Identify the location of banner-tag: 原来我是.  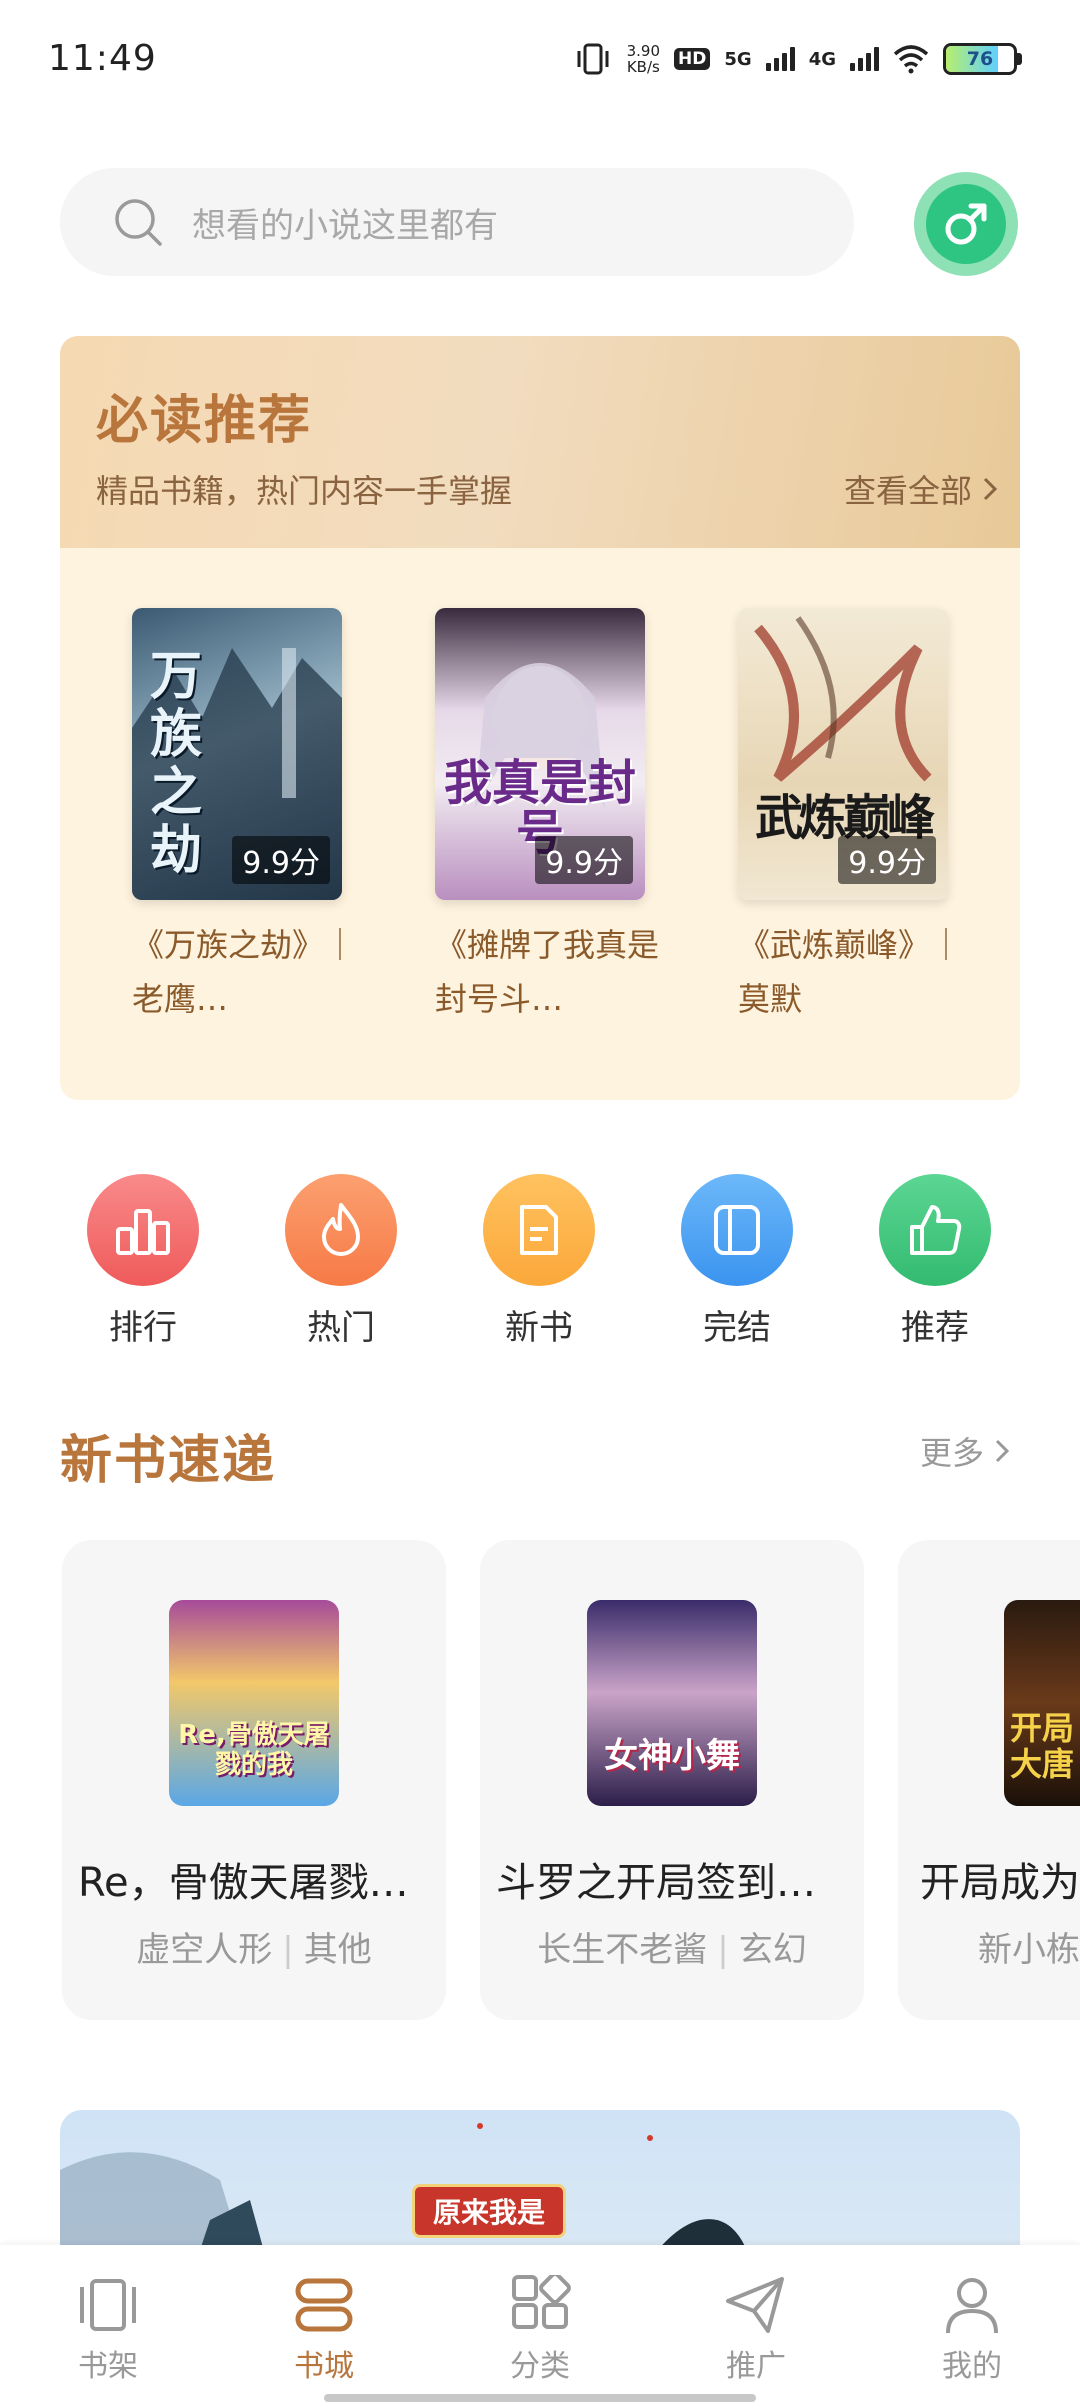
(489, 2211).